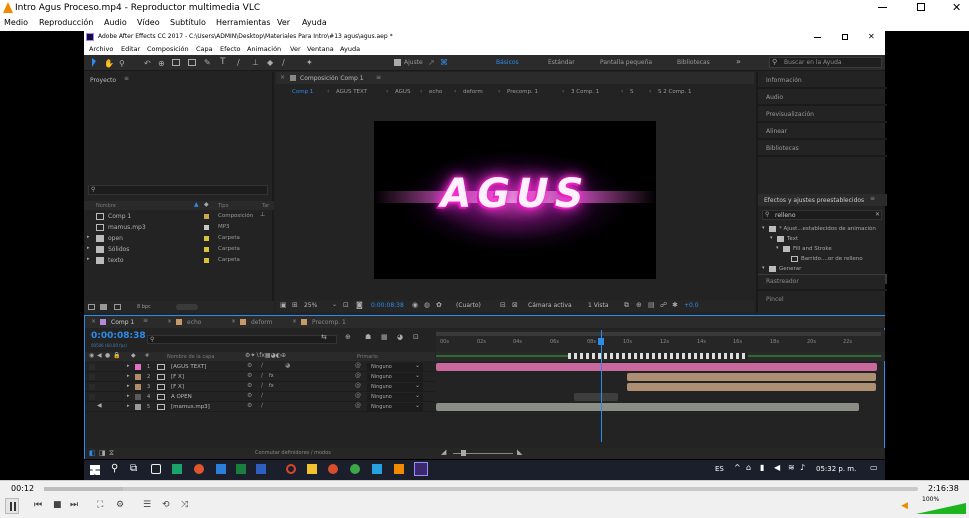 Image resolution: width=969 pixels, height=518 pixels. What do you see at coordinates (310, 305) in the screenshot?
I see `zoom-select: 25%` at bounding box center [310, 305].